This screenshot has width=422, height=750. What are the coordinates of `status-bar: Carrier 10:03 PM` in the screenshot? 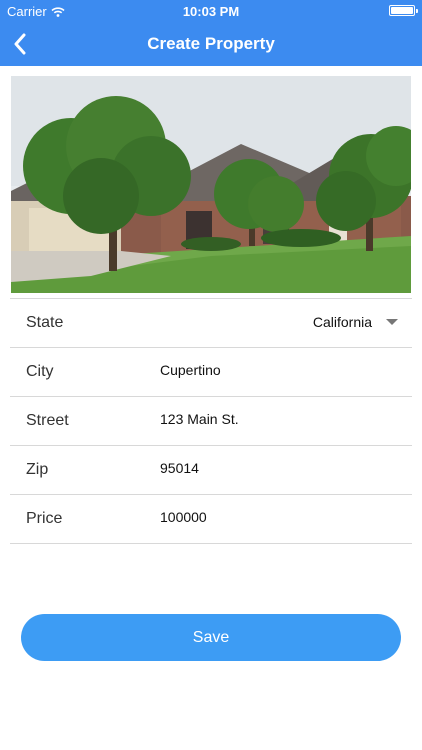 It's located at (211, 11).